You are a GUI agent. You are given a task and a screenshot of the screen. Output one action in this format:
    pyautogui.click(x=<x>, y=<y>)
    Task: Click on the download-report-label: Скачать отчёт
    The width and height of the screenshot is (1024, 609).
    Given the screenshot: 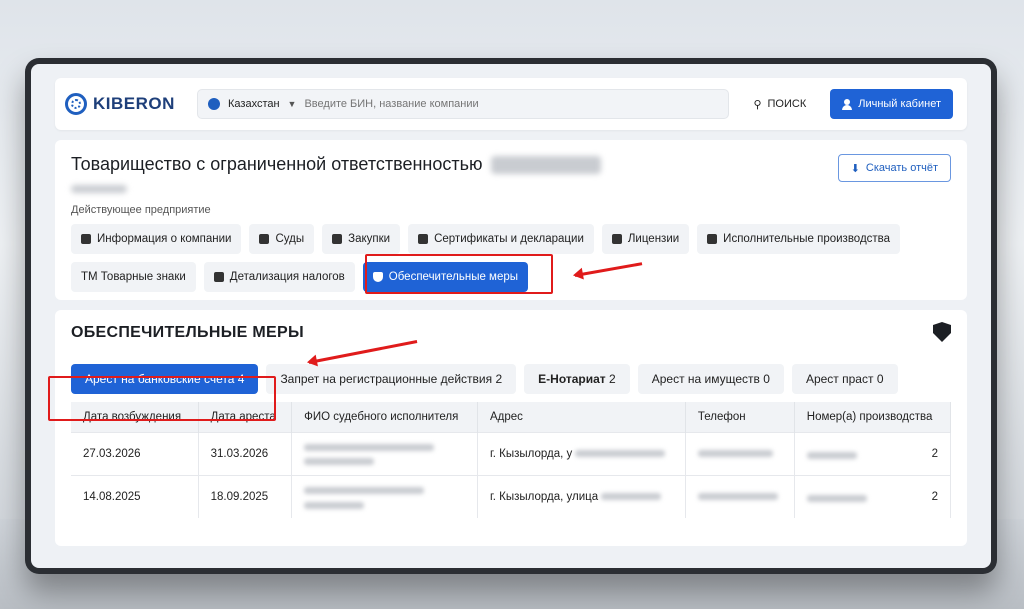 What is the action you would take?
    pyautogui.click(x=901, y=168)
    